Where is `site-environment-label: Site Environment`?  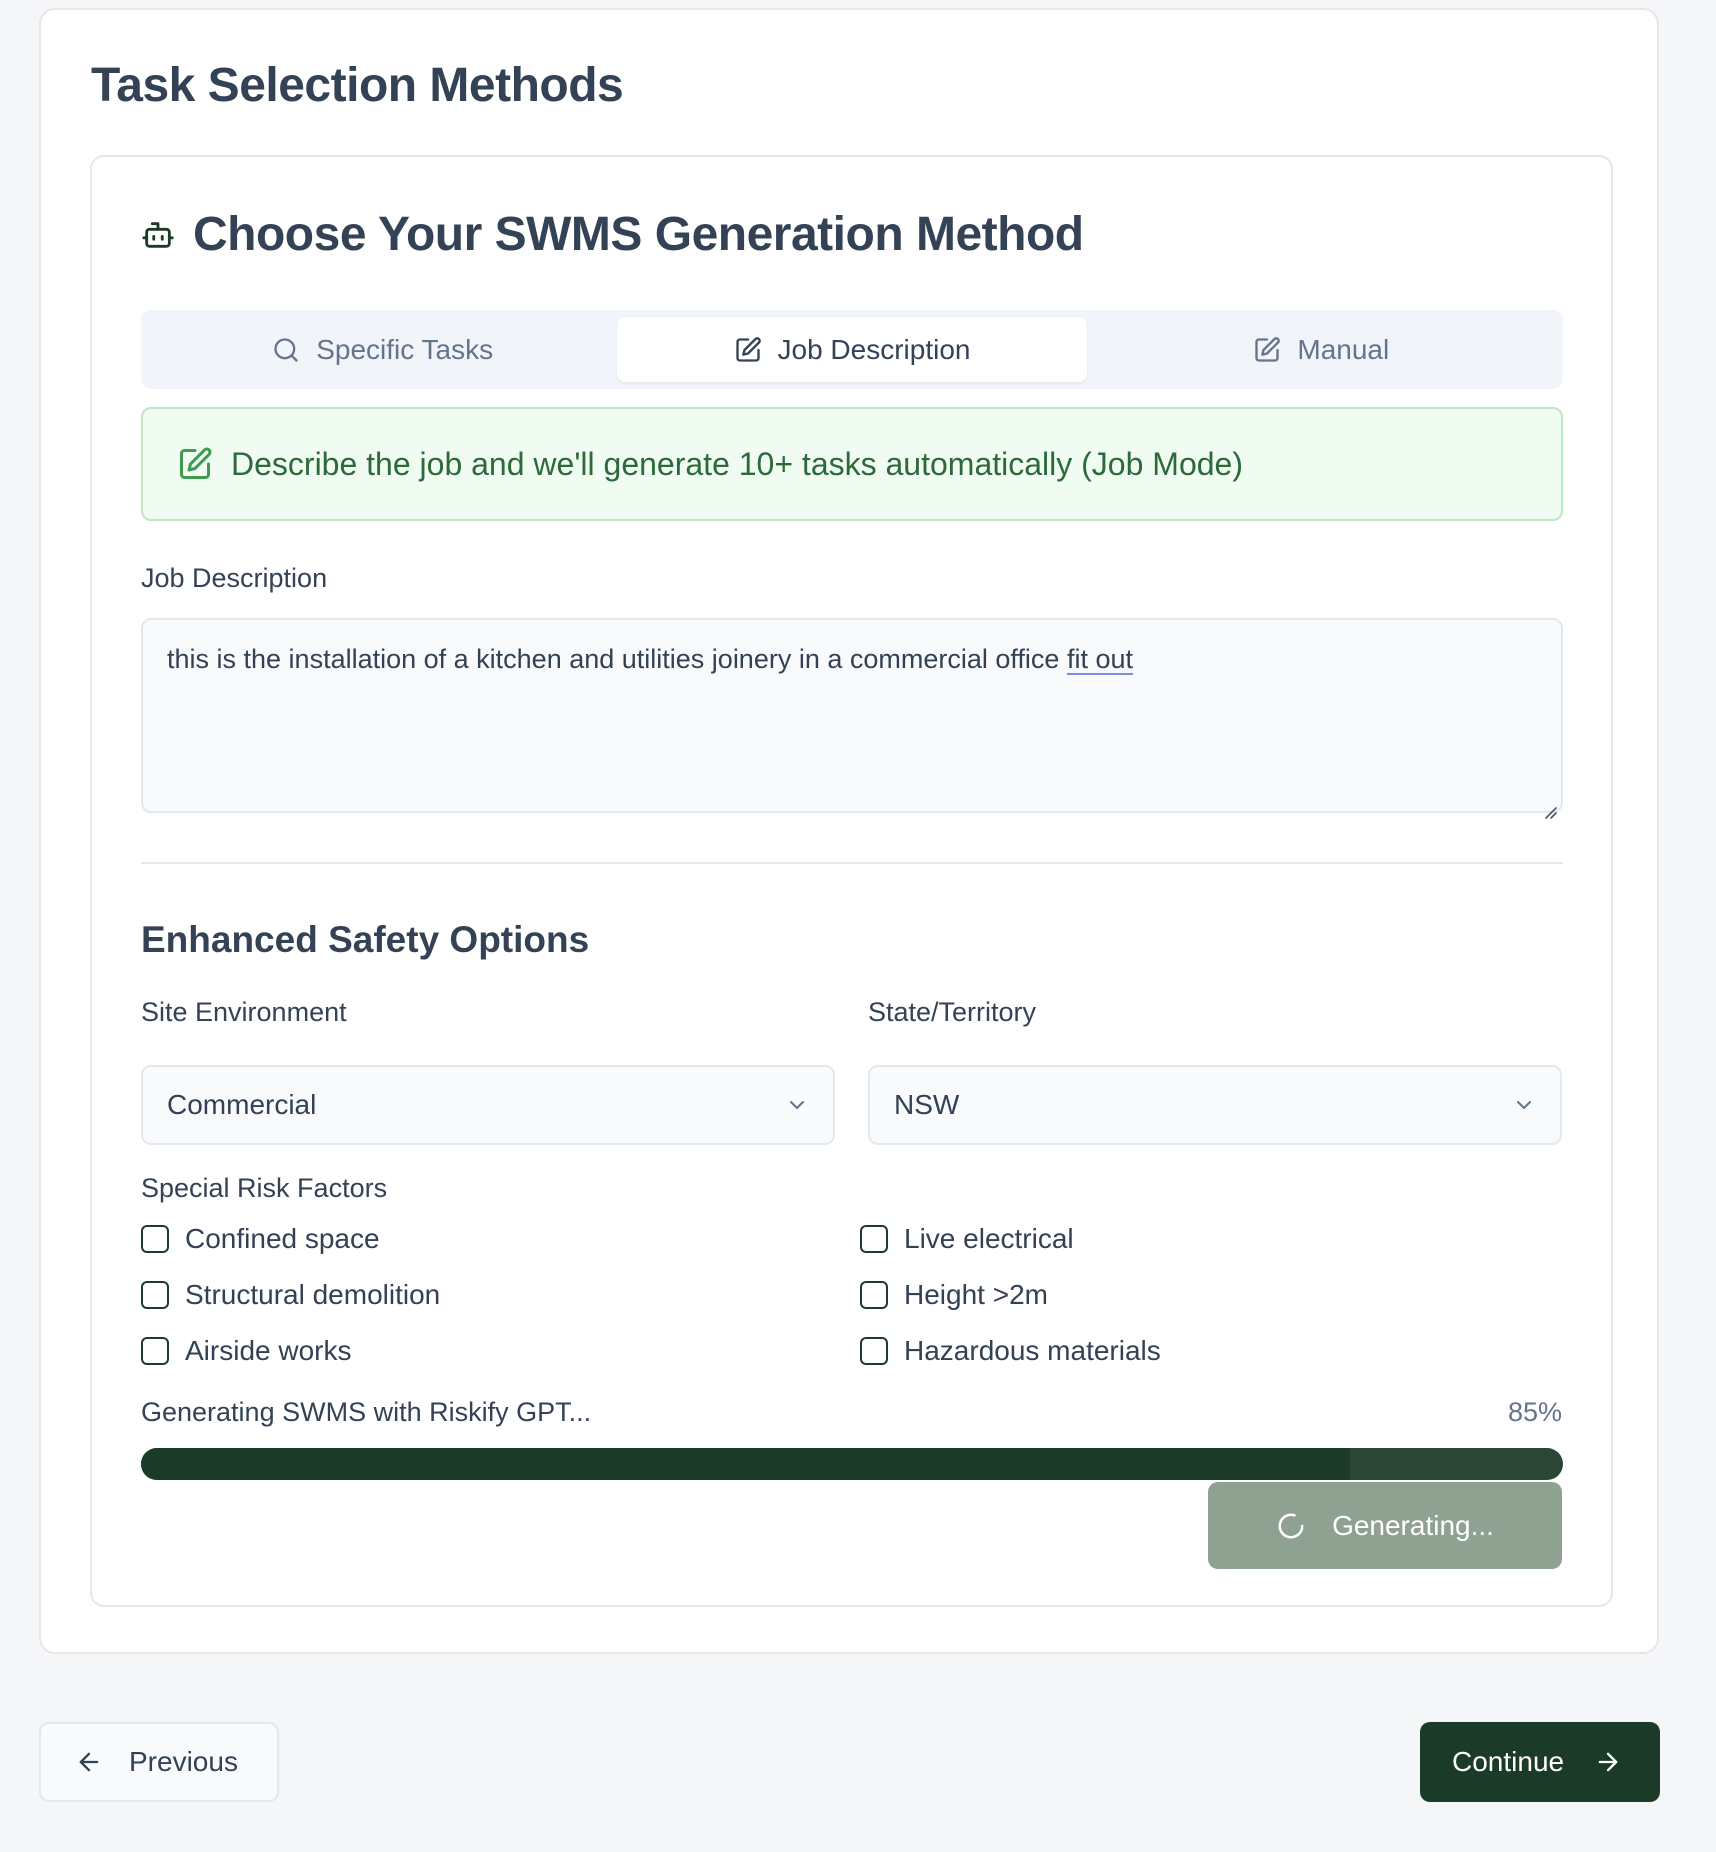
site-environment-label: Site Environment is located at coordinates (244, 1012).